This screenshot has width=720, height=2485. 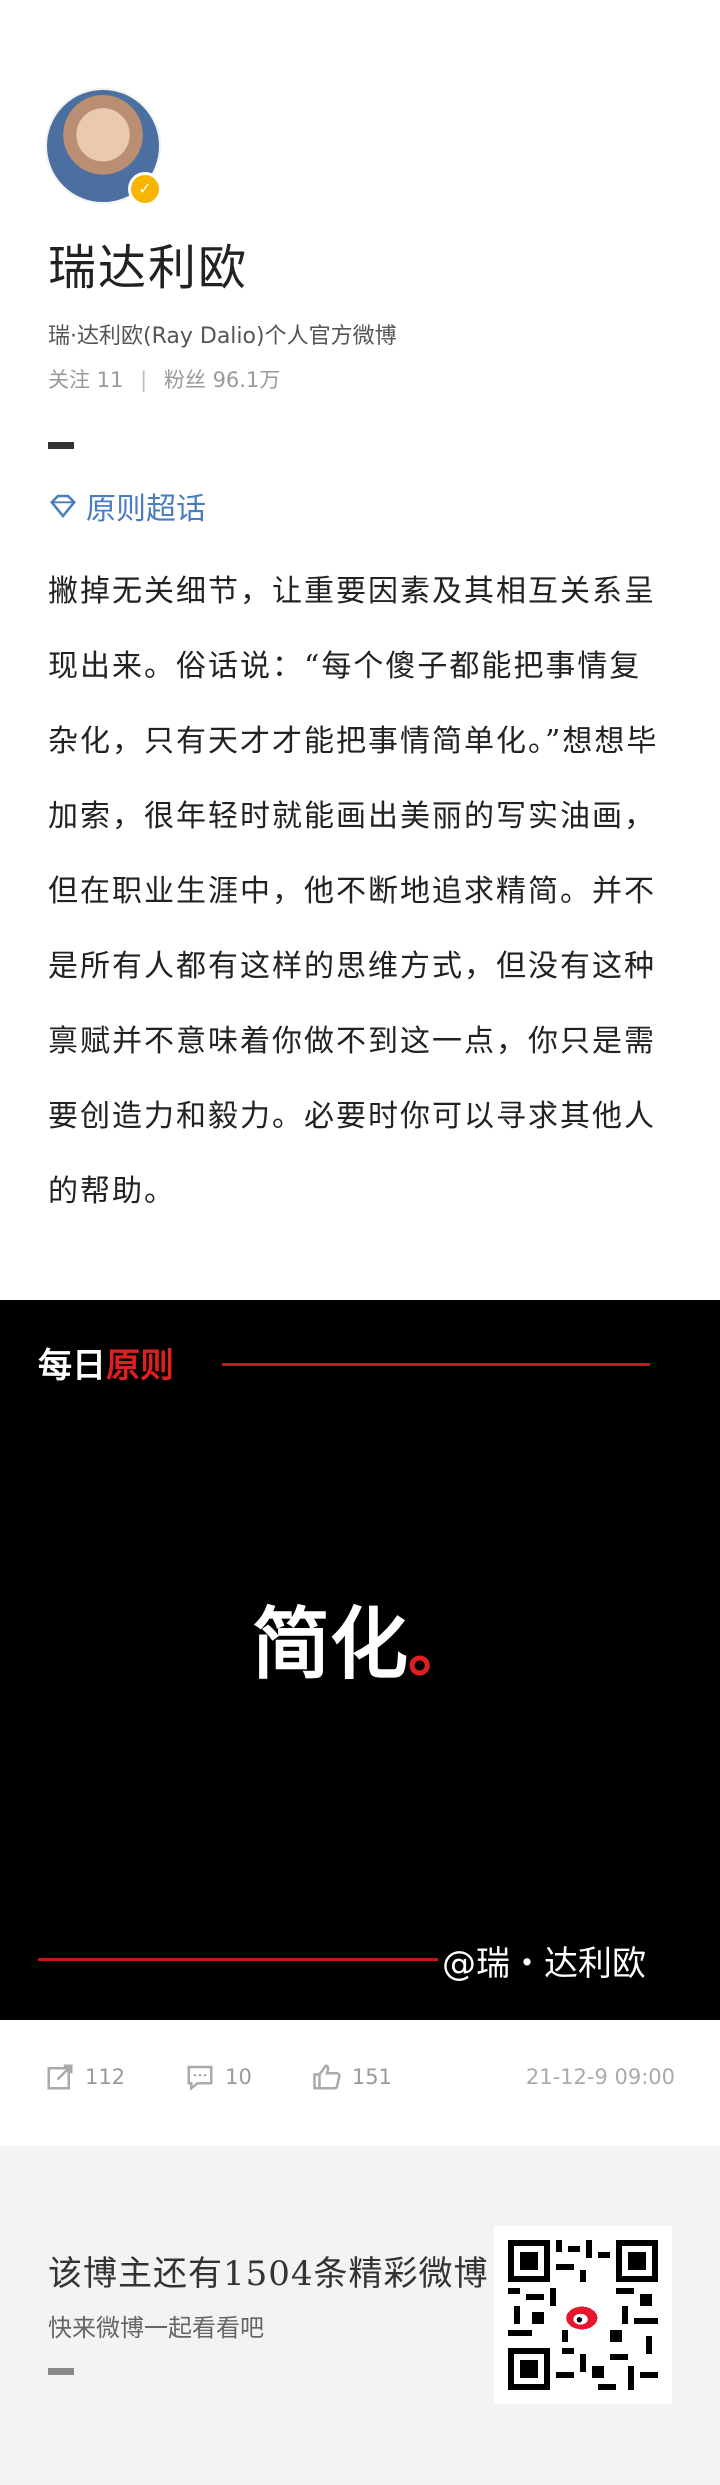 What do you see at coordinates (63, 506) in the screenshot?
I see `diamond-icon` at bounding box center [63, 506].